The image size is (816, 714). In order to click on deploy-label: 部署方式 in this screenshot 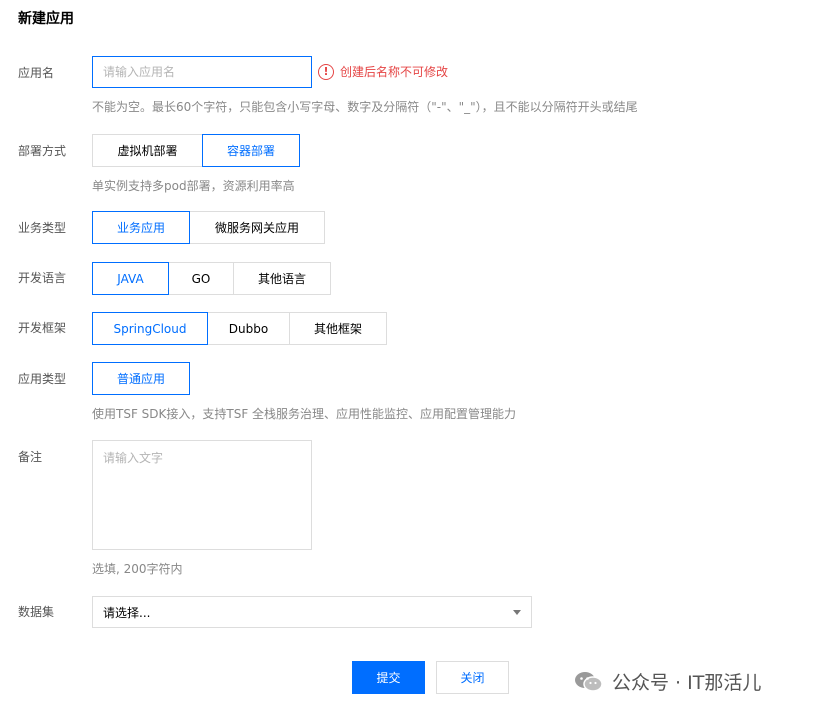, I will do `click(42, 151)`.